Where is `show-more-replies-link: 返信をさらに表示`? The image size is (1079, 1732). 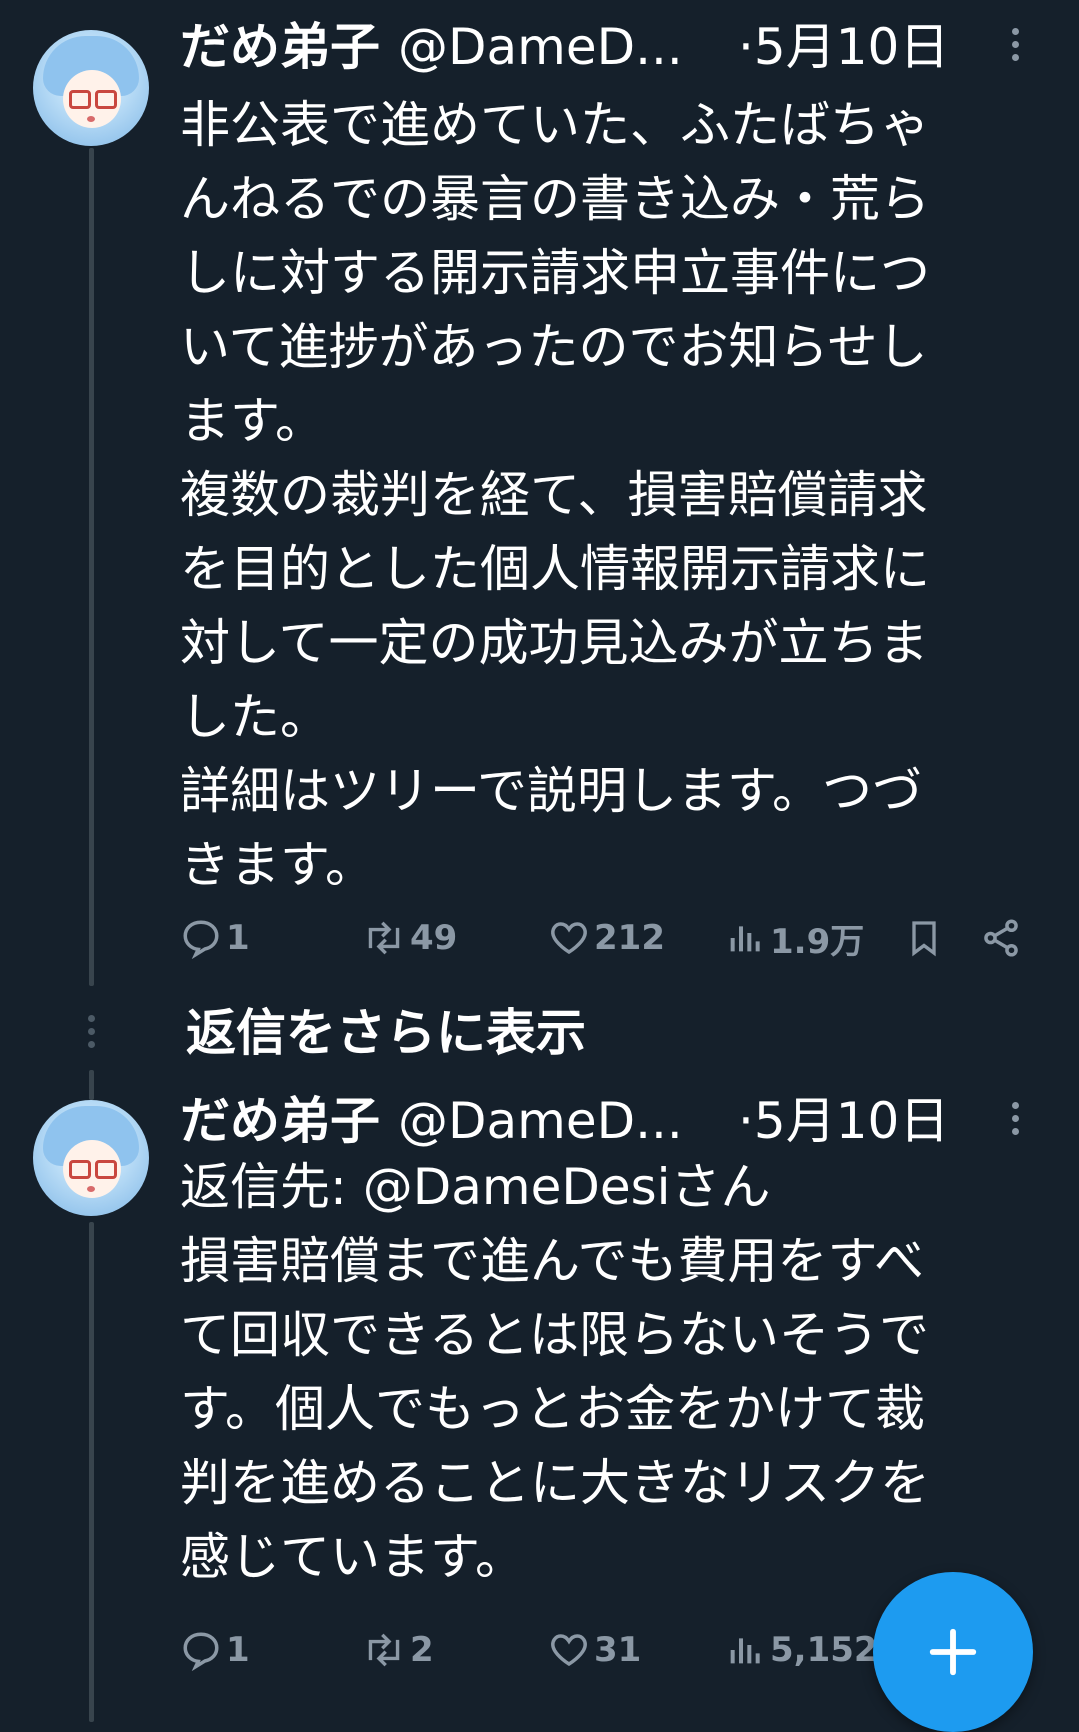
show-more-replies-link: 返信をさらに表示 is located at coordinates (386, 1033).